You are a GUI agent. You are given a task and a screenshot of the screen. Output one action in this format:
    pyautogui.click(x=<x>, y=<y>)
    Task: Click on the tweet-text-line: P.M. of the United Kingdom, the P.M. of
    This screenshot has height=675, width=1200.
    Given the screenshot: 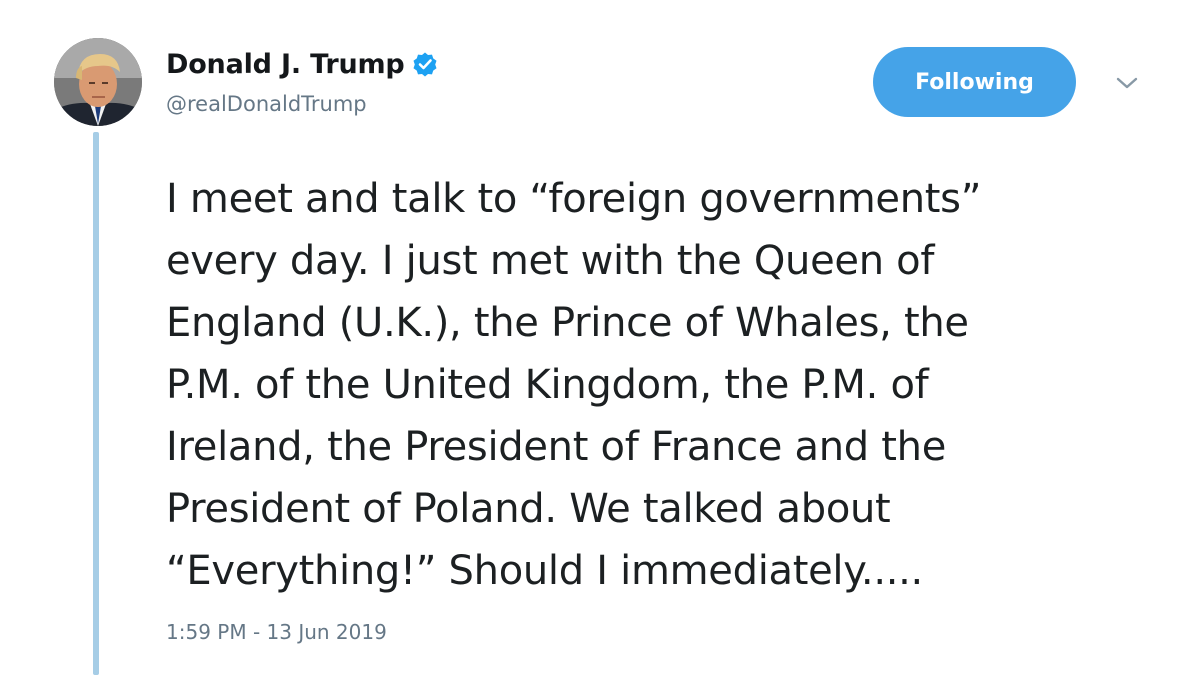 What is the action you would take?
    pyautogui.click(x=547, y=385)
    